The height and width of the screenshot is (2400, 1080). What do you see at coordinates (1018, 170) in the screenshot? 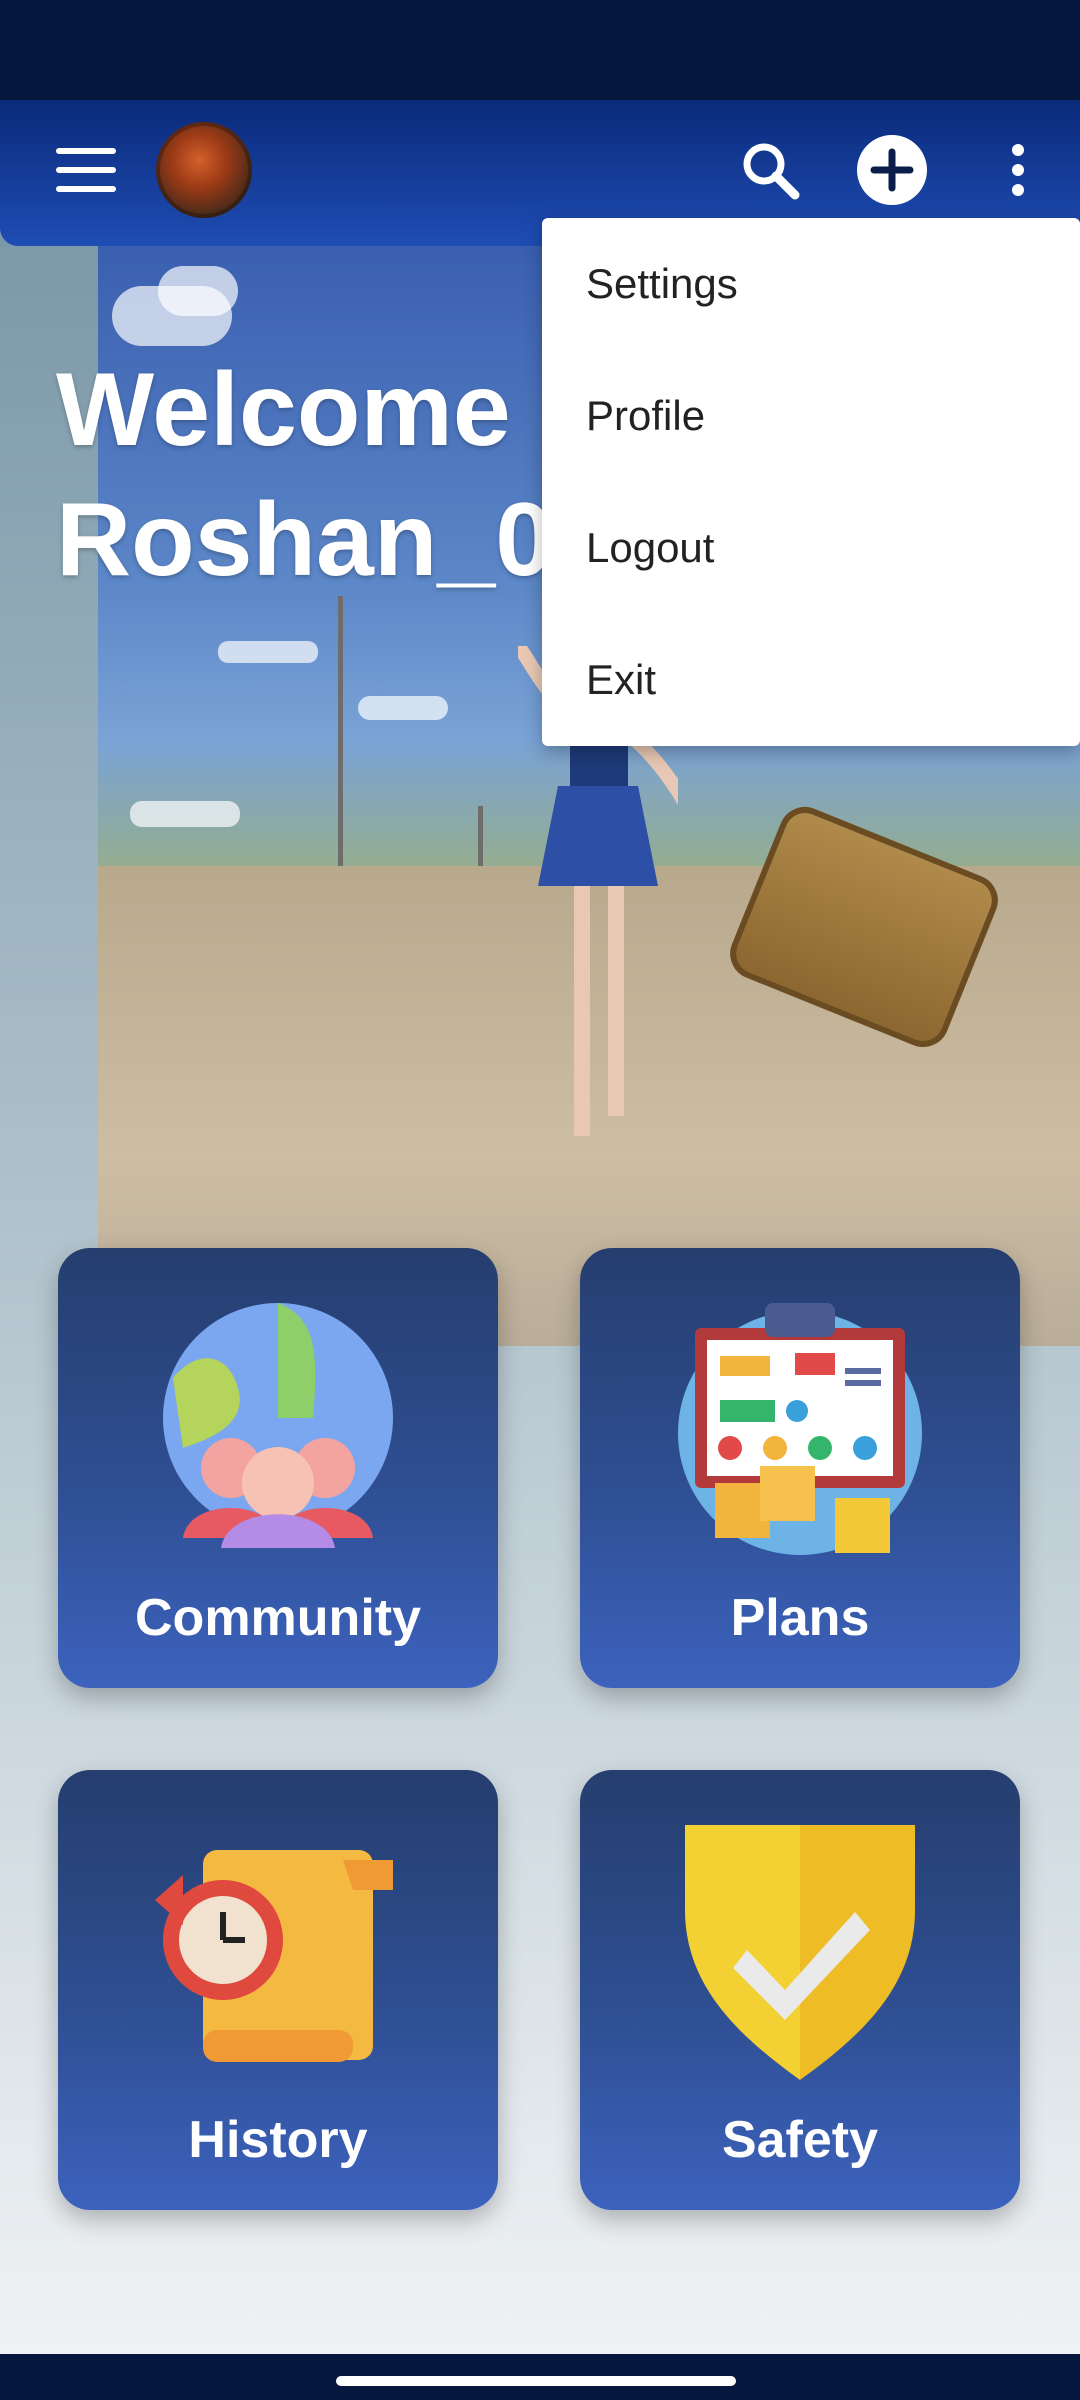
I see `more-vertical-icon` at bounding box center [1018, 170].